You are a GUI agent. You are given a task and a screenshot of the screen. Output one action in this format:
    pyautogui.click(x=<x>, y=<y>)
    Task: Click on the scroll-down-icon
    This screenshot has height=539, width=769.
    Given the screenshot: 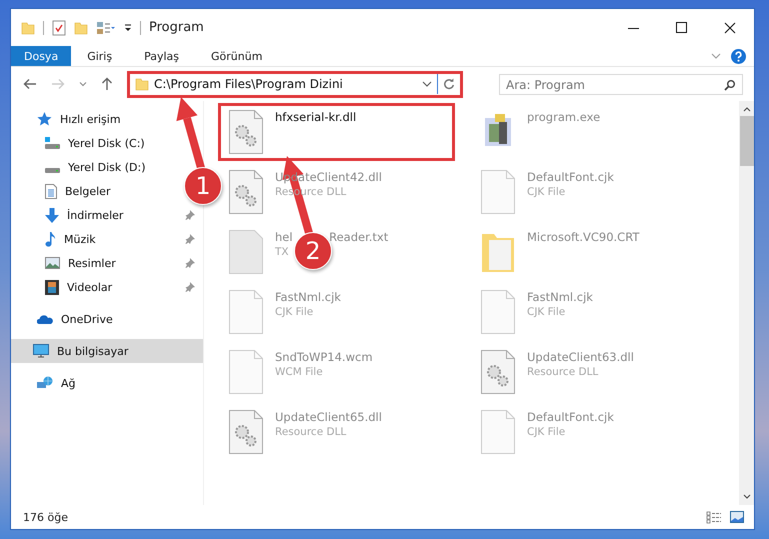 What is the action you would take?
    pyautogui.click(x=746, y=496)
    